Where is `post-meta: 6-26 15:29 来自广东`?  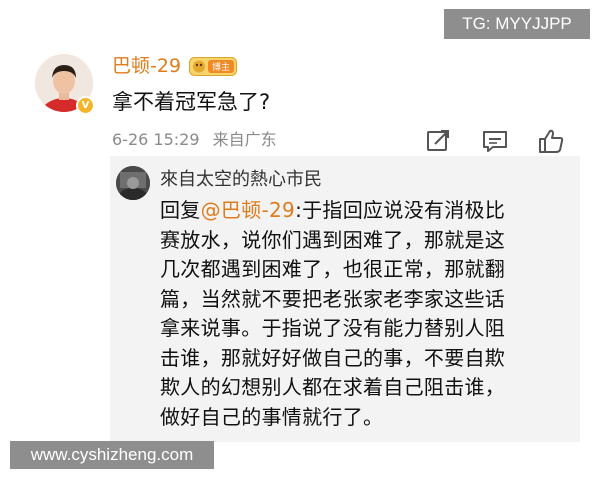 post-meta: 6-26 15:29 来自广东 is located at coordinates (198, 140).